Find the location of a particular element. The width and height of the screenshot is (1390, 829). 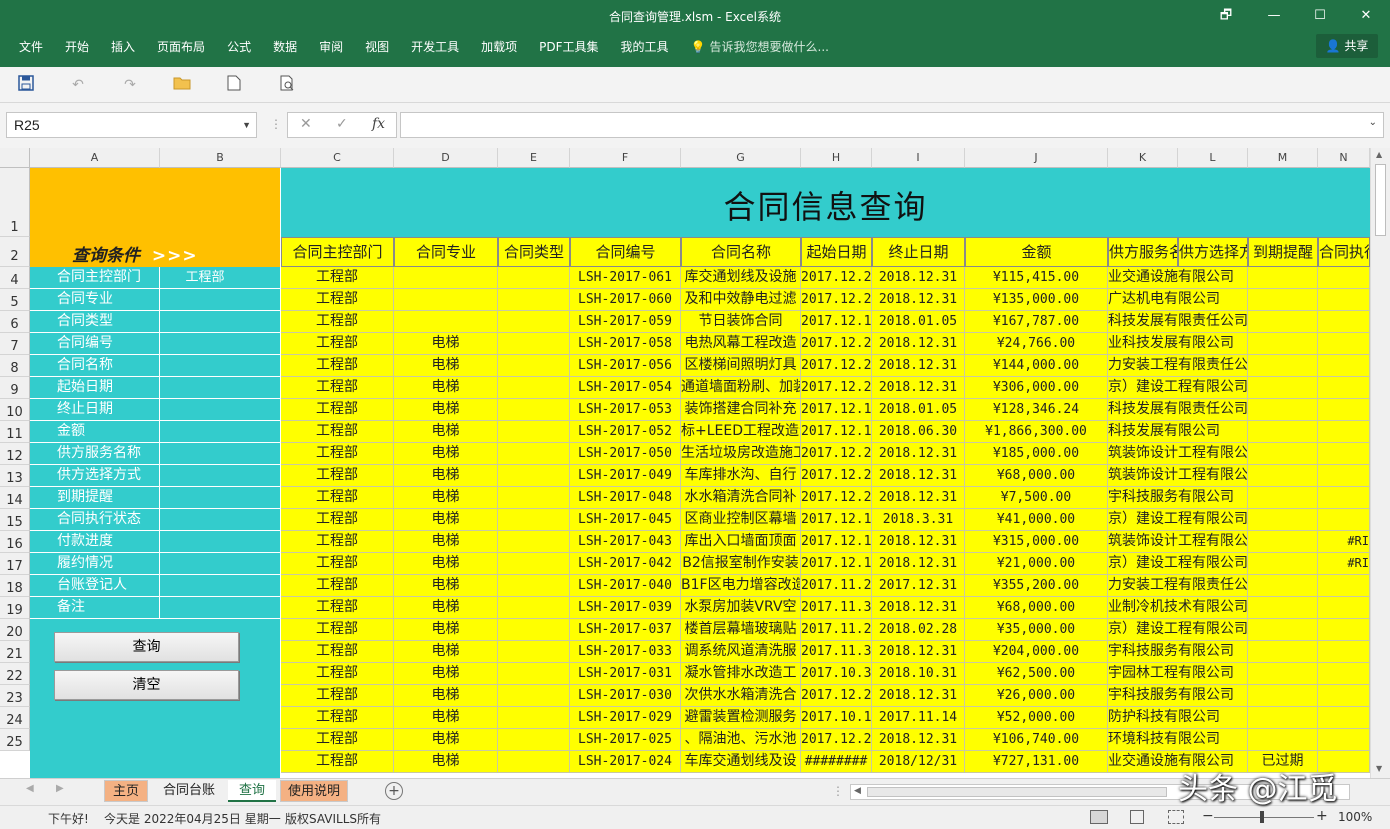

table-cell: LSH-2017-058 is located at coordinates (625, 344).